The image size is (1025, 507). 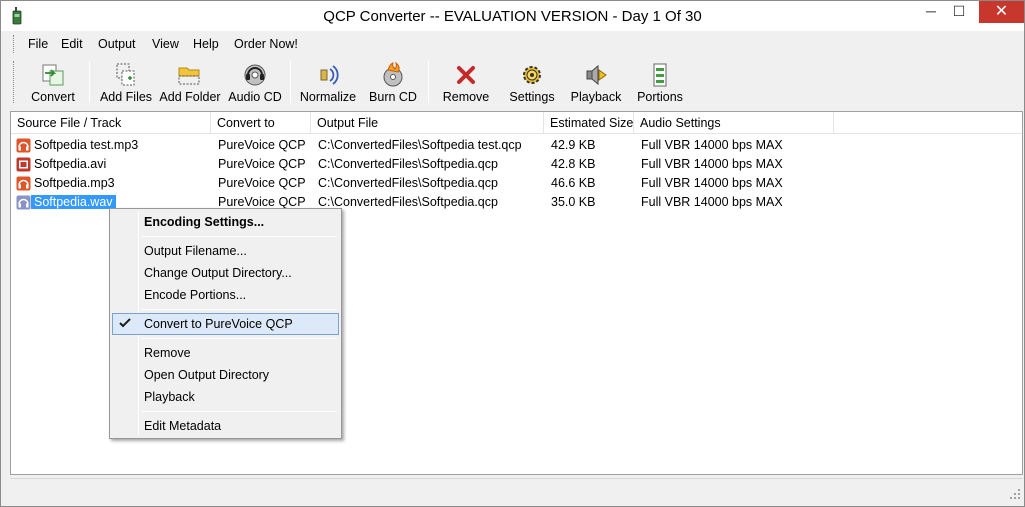 What do you see at coordinates (1001, 12) in the screenshot?
I see `close-button: ✕` at bounding box center [1001, 12].